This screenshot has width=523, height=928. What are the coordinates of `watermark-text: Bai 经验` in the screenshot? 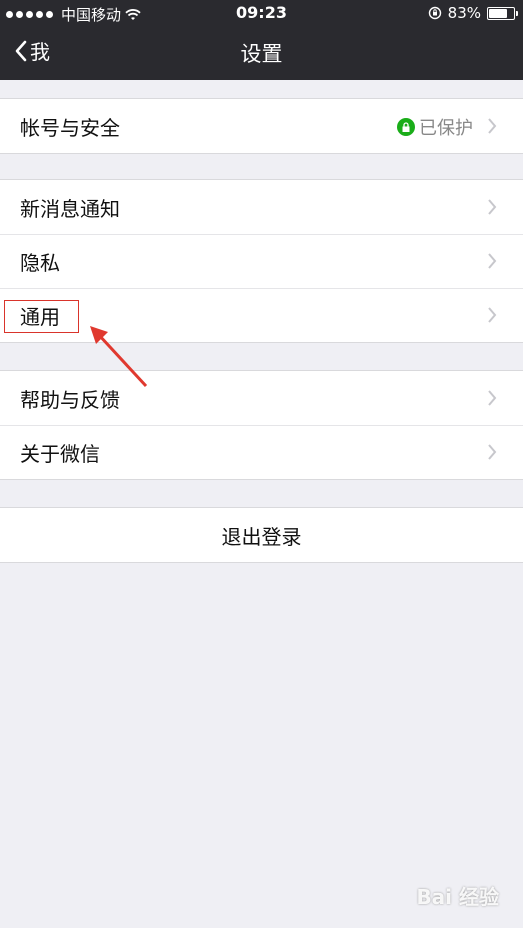 It's located at (457, 897).